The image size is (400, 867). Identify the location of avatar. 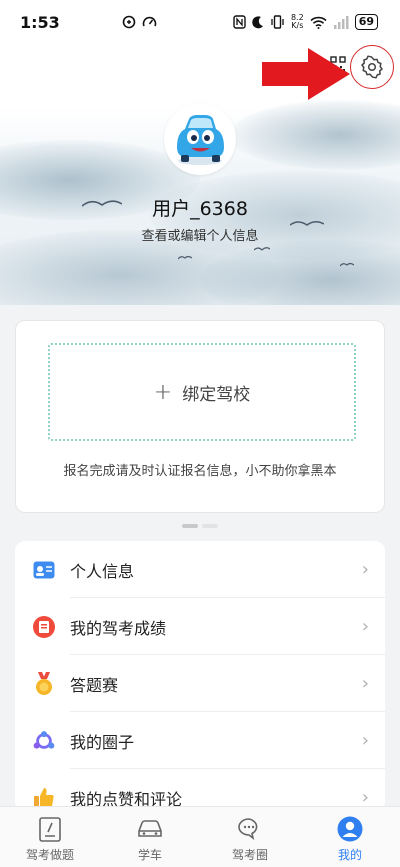
(200, 139).